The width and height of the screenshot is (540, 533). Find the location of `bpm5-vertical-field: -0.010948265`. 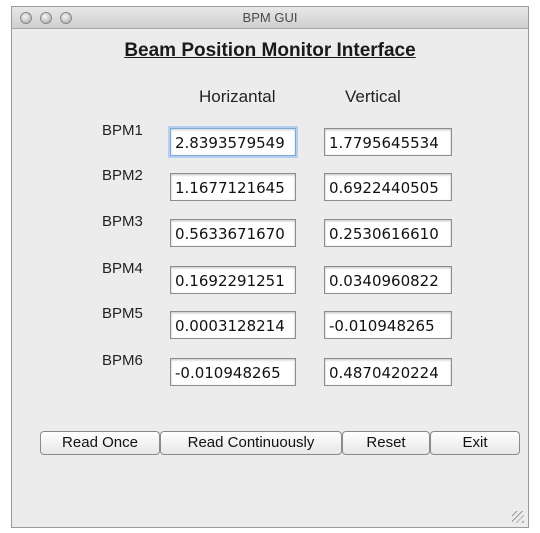

bpm5-vertical-field: -0.010948265 is located at coordinates (388, 325).